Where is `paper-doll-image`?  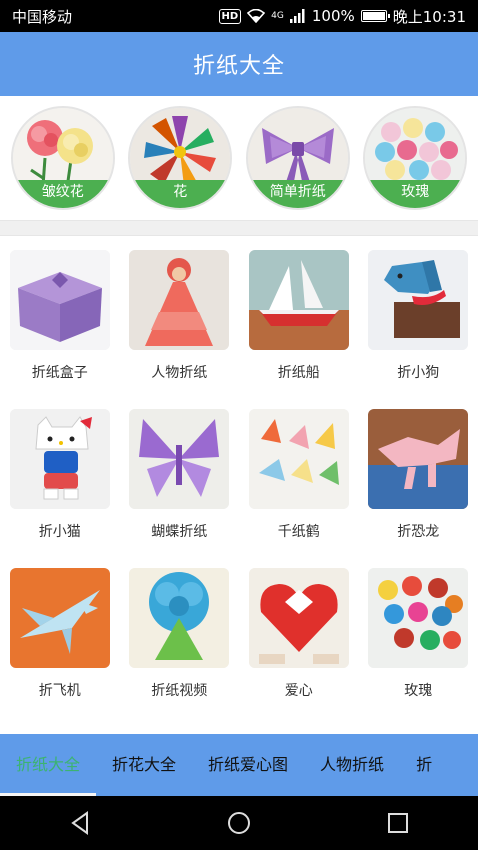 paper-doll-image is located at coordinates (179, 300).